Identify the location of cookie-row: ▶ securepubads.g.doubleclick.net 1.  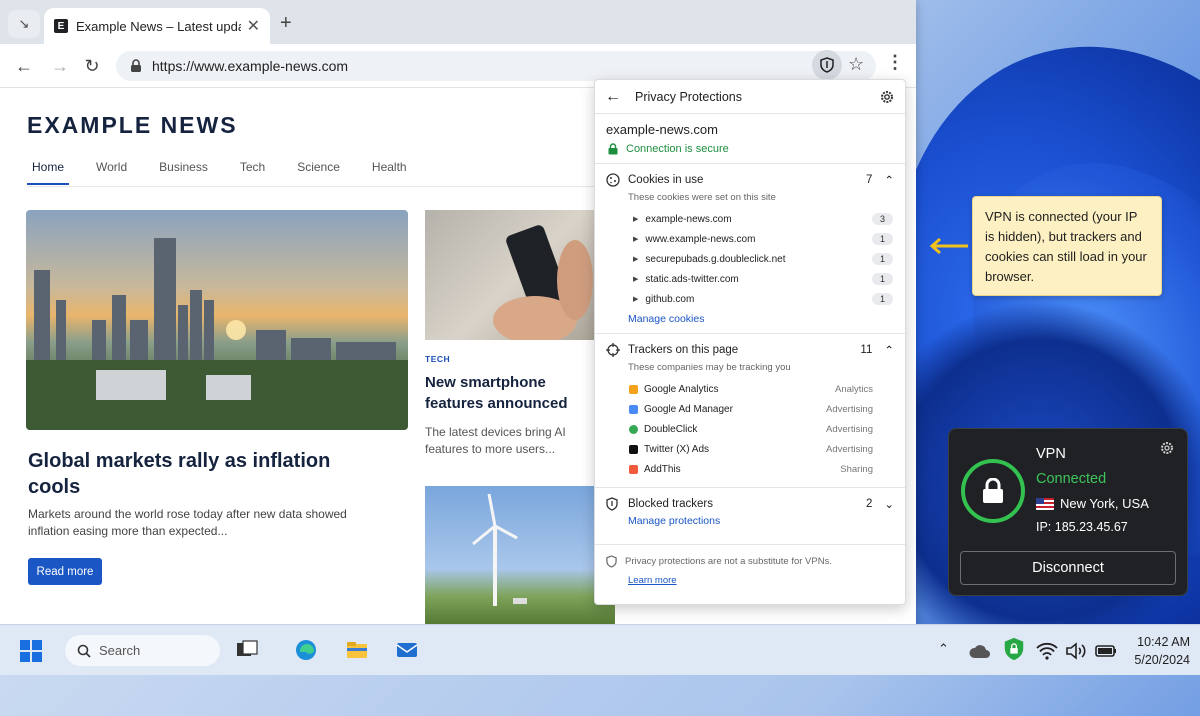
(750, 259).